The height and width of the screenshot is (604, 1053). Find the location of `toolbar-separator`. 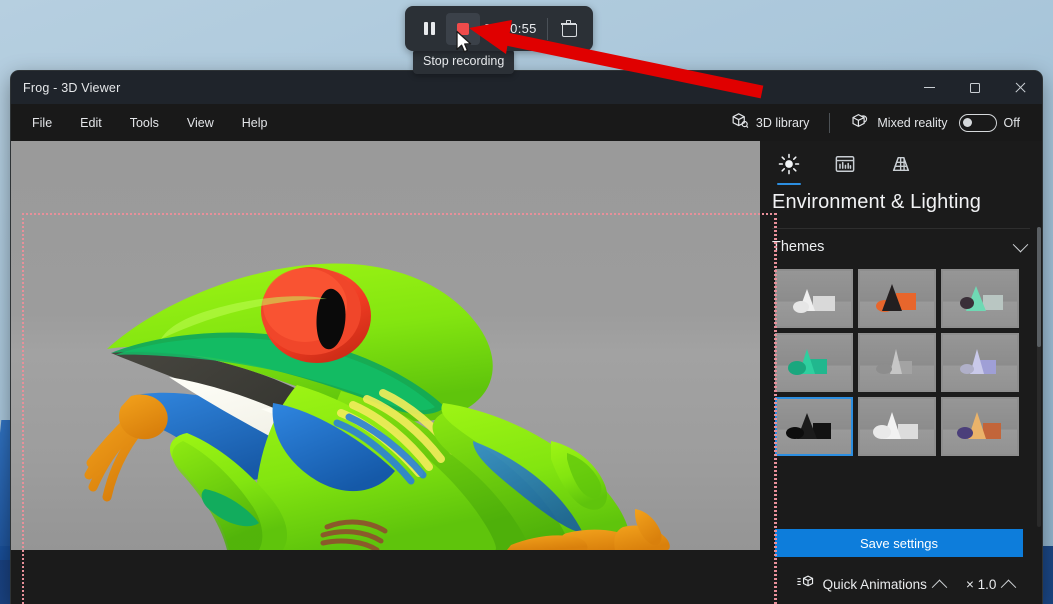

toolbar-separator is located at coordinates (547, 28).